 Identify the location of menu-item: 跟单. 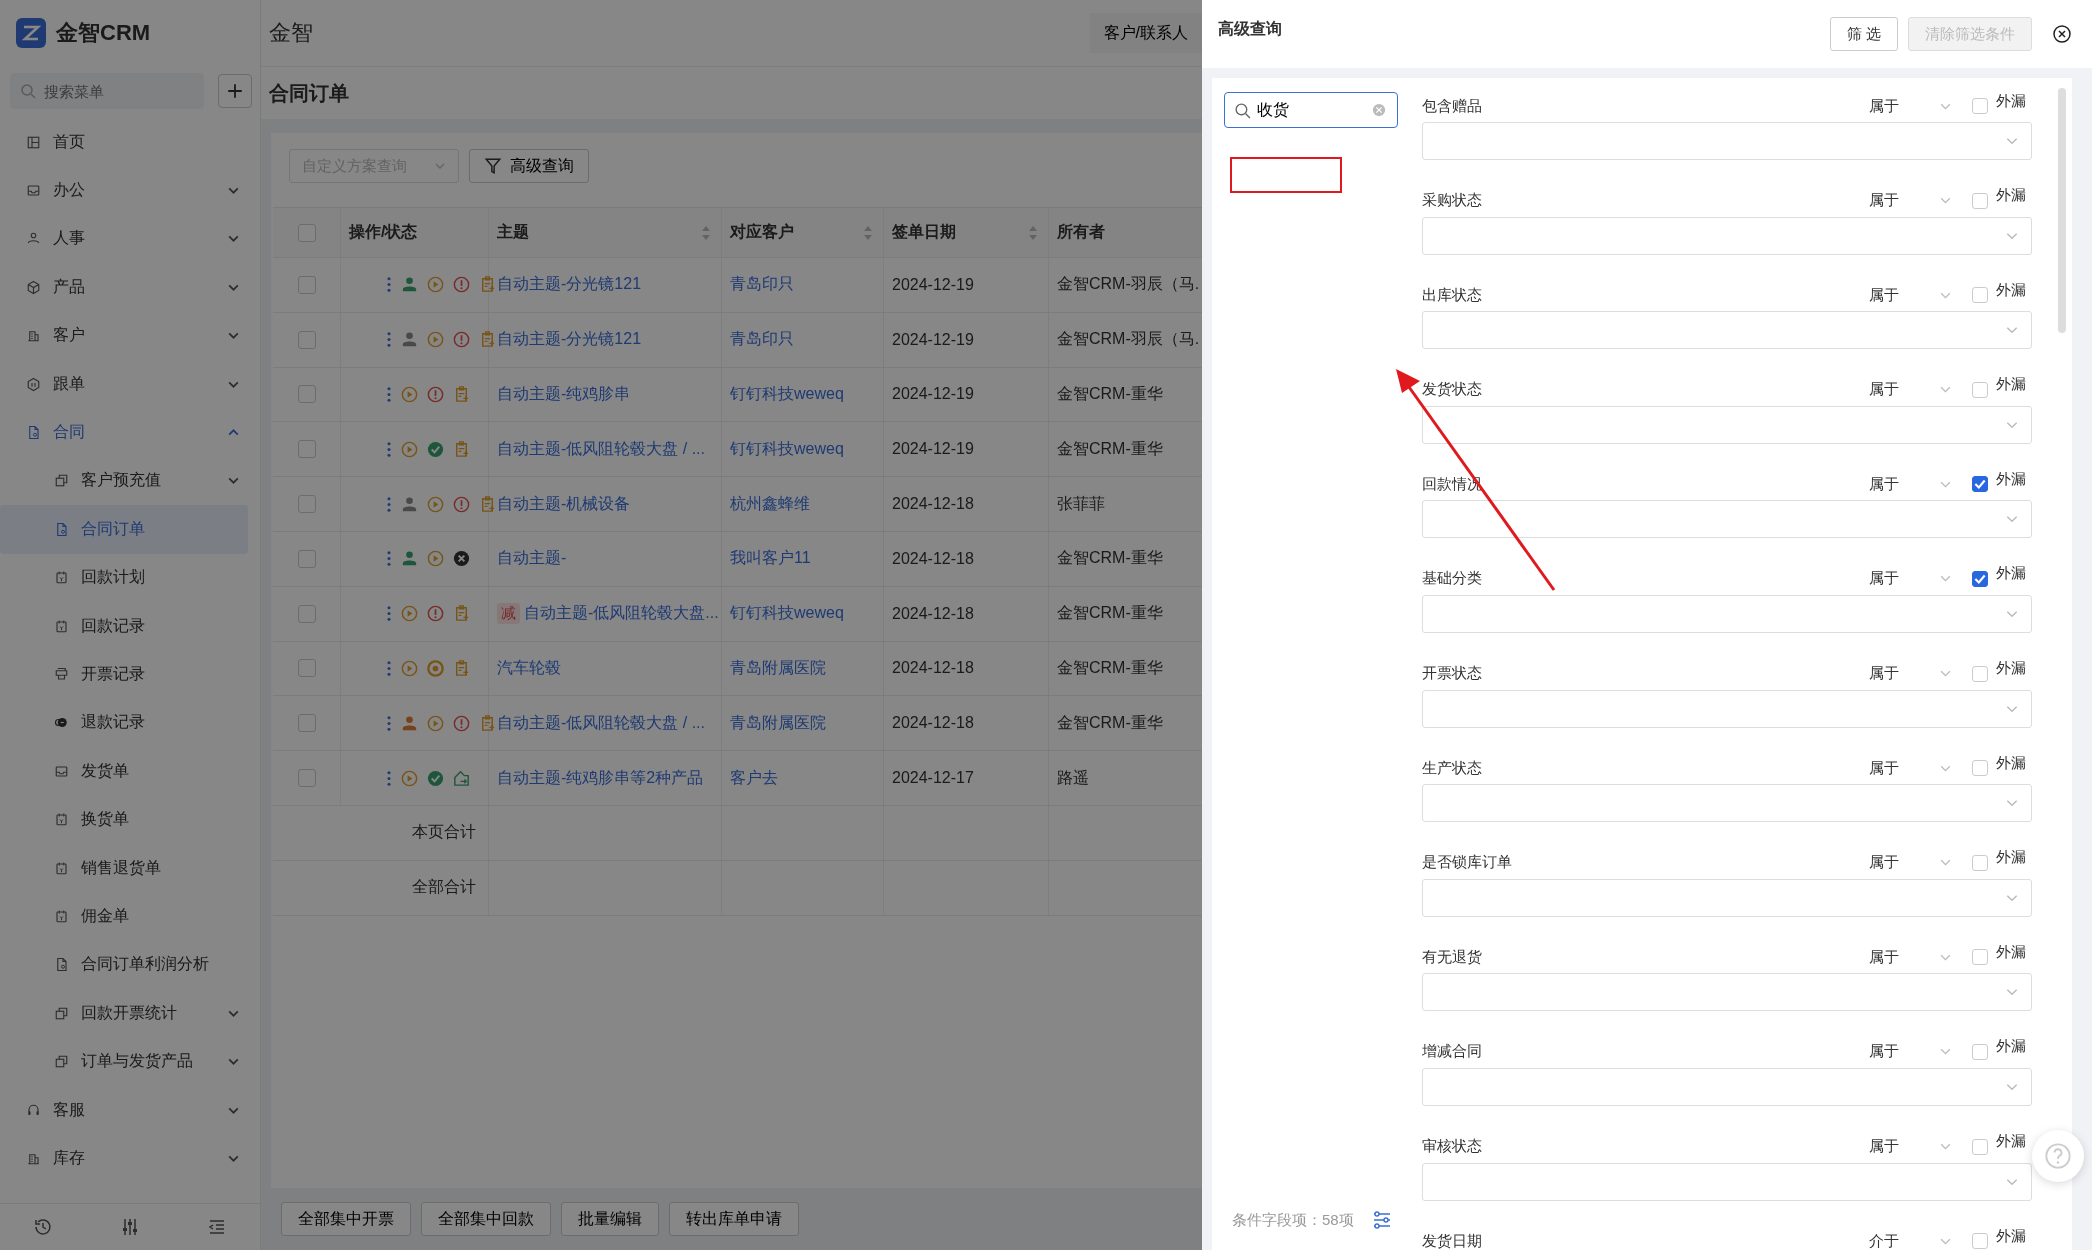
(130, 384).